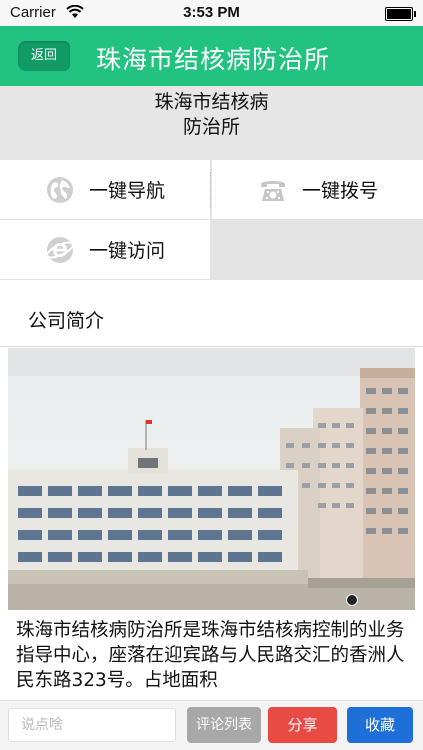 This screenshot has height=750, width=423. Describe the element at coordinates (224, 725) in the screenshot. I see `comment-list-button: 评论列表` at that location.